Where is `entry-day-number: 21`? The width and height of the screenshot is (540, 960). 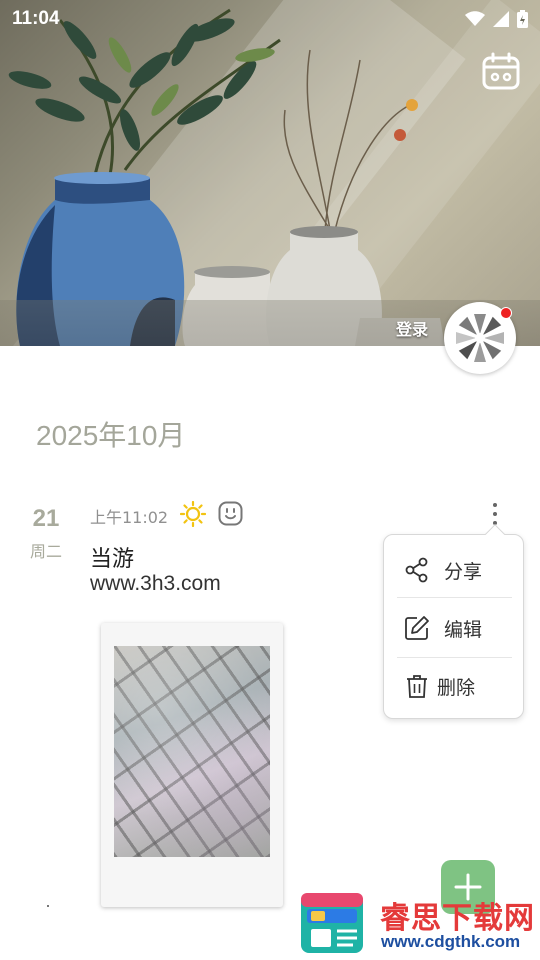
entry-day-number: 21 is located at coordinates (46, 518).